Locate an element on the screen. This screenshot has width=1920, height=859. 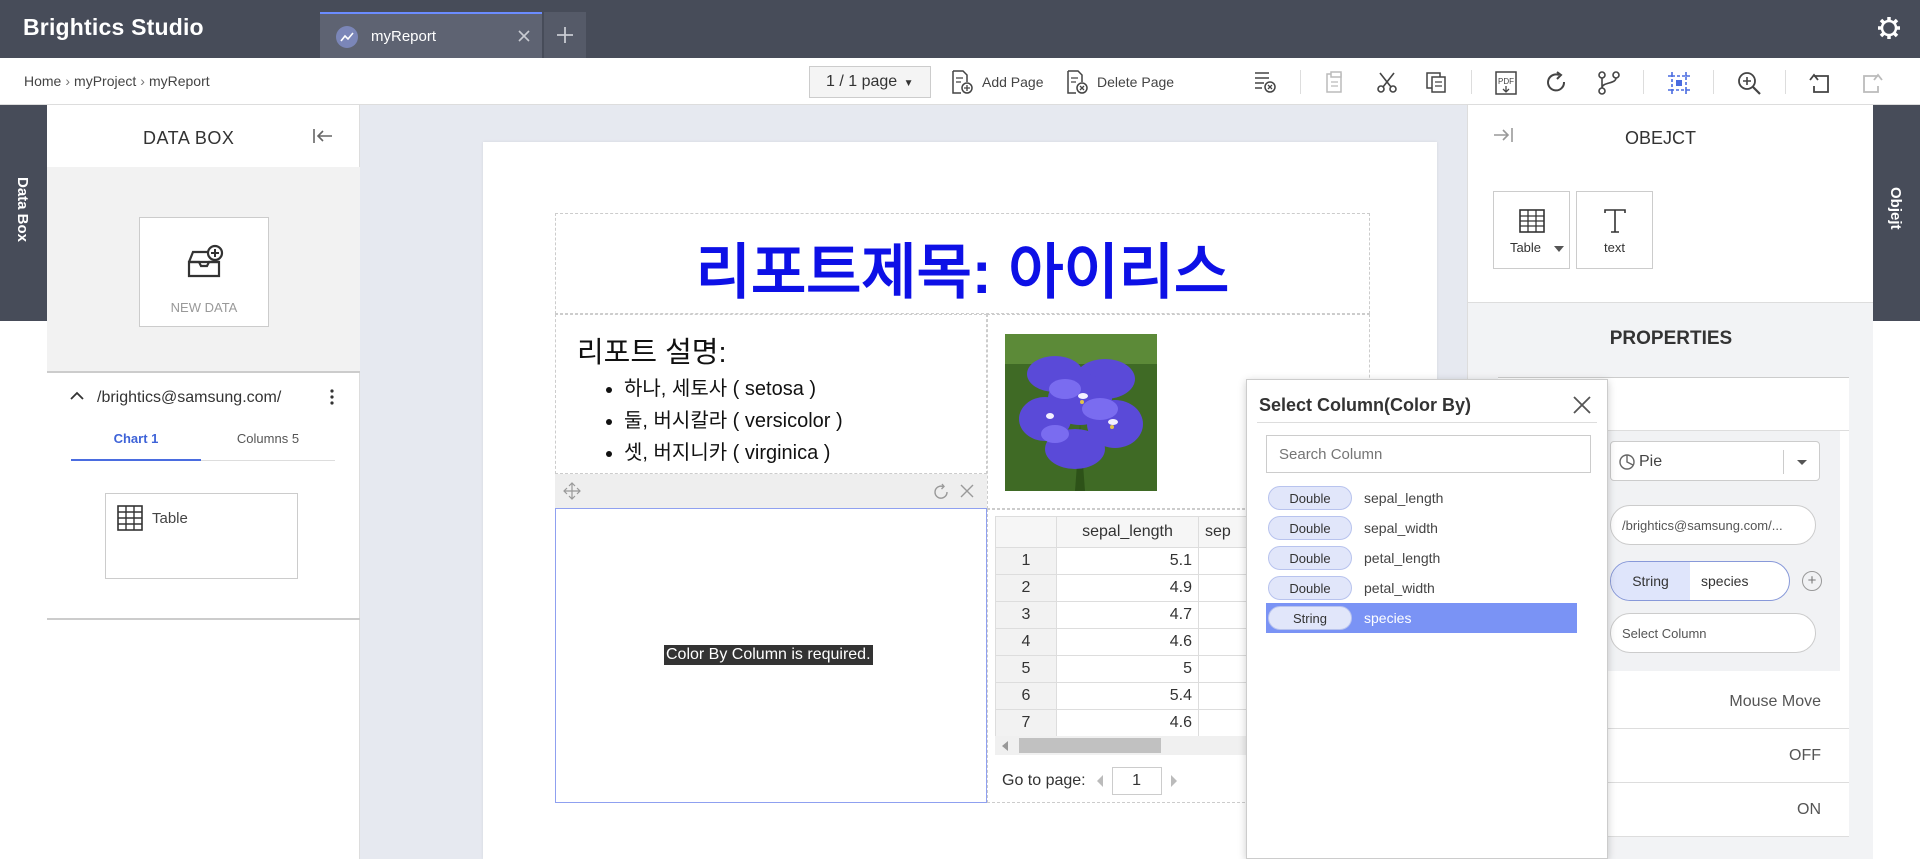
breadcrumb-report: myReport is located at coordinates (179, 81).